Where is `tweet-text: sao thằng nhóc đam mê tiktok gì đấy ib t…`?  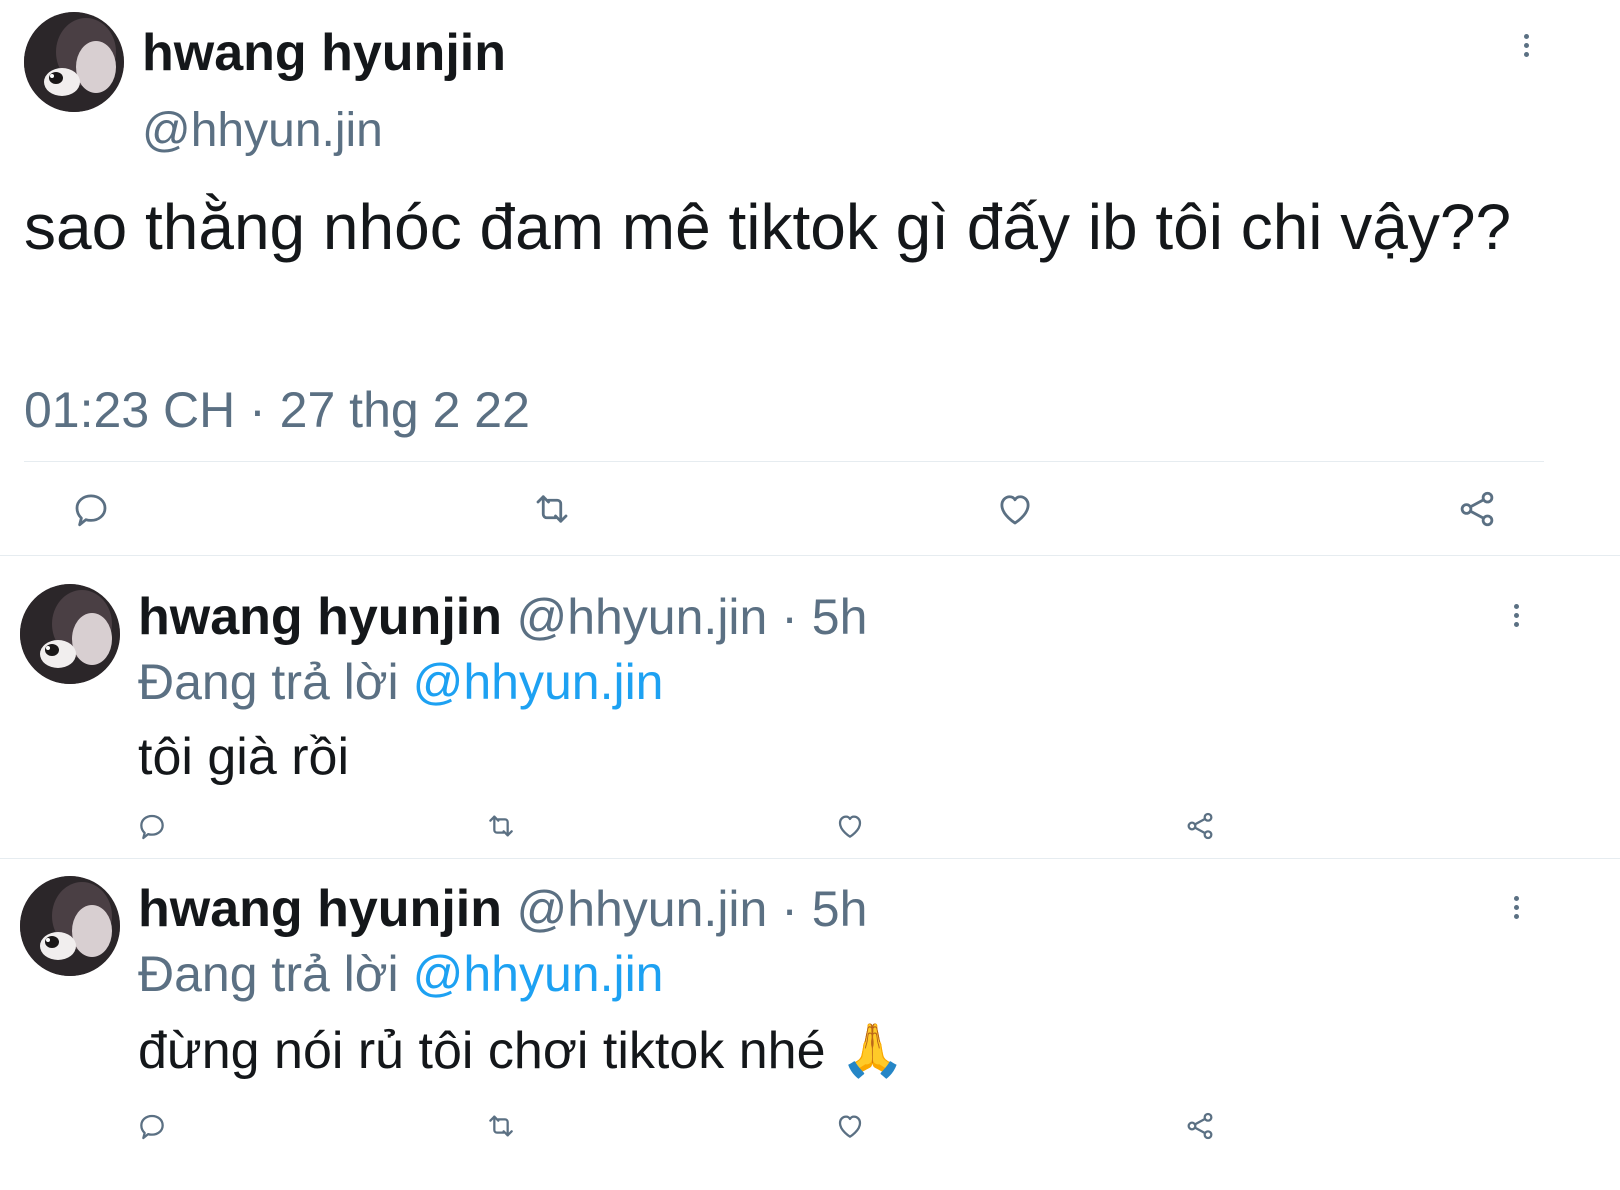 tweet-text: sao thằng nhóc đam mê tiktok gì đấy ib t… is located at coordinates (768, 227).